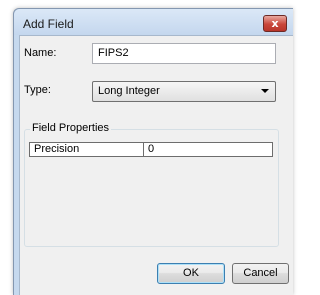 Image resolution: width=320 pixels, height=295 pixels. What do you see at coordinates (191, 273) in the screenshot?
I see `ok-button: OK` at bounding box center [191, 273].